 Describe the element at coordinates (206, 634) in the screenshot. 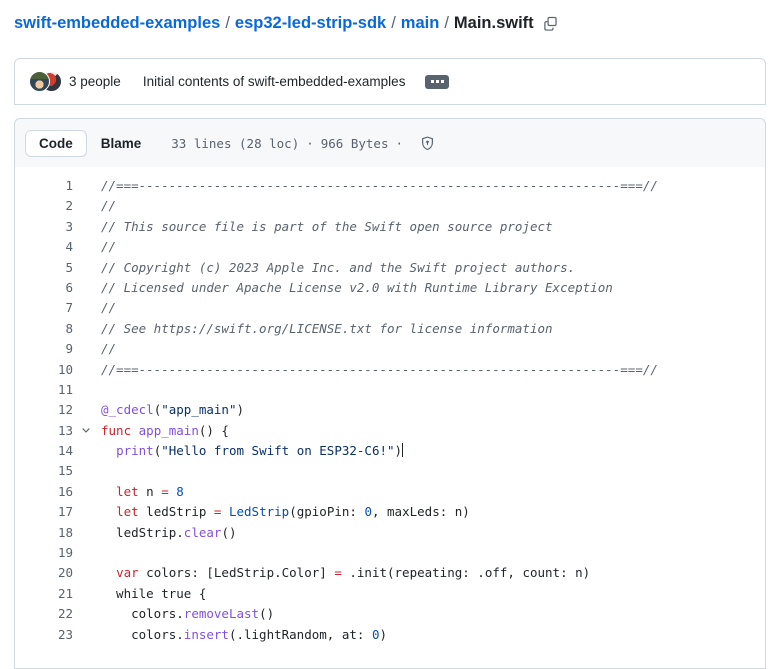

I see `code-token: insert` at that location.